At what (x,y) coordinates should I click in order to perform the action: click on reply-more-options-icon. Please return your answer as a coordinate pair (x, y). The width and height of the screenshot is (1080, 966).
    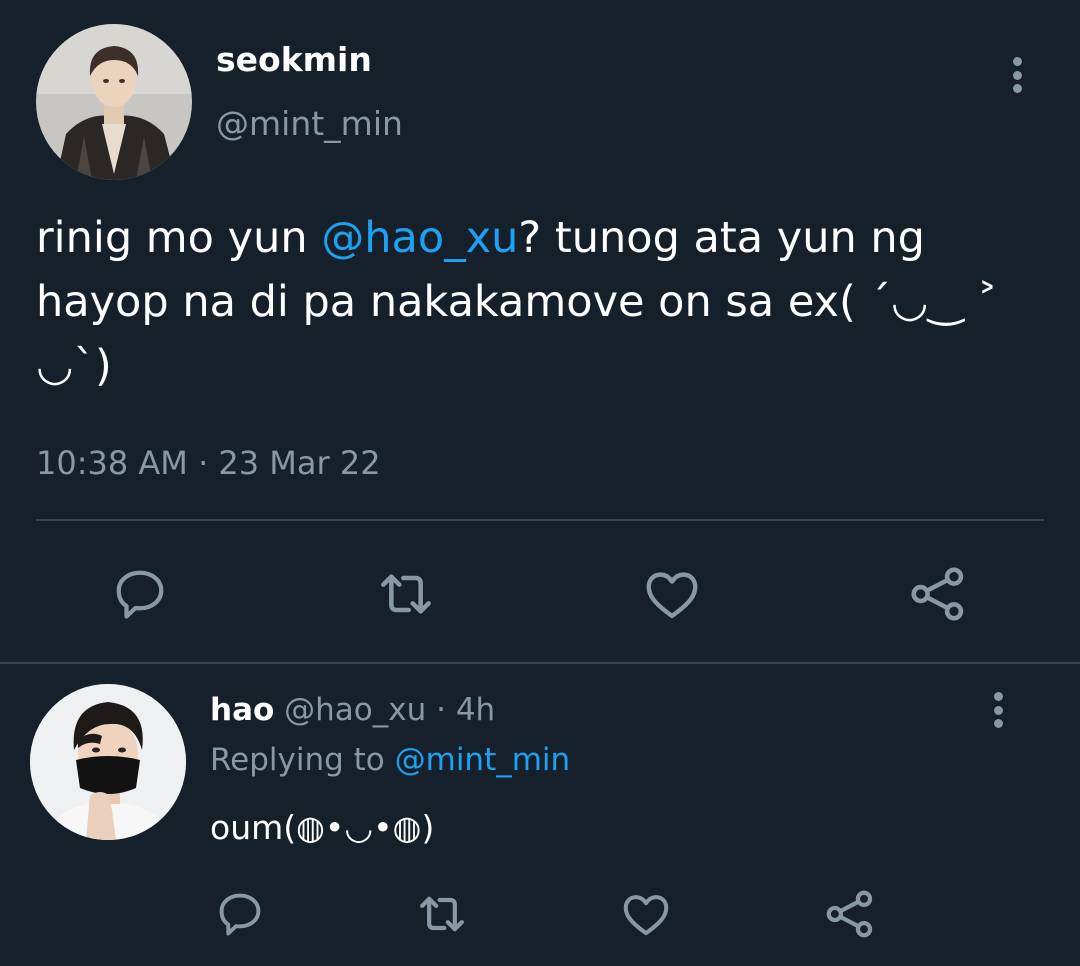
    Looking at the image, I should click on (998, 710).